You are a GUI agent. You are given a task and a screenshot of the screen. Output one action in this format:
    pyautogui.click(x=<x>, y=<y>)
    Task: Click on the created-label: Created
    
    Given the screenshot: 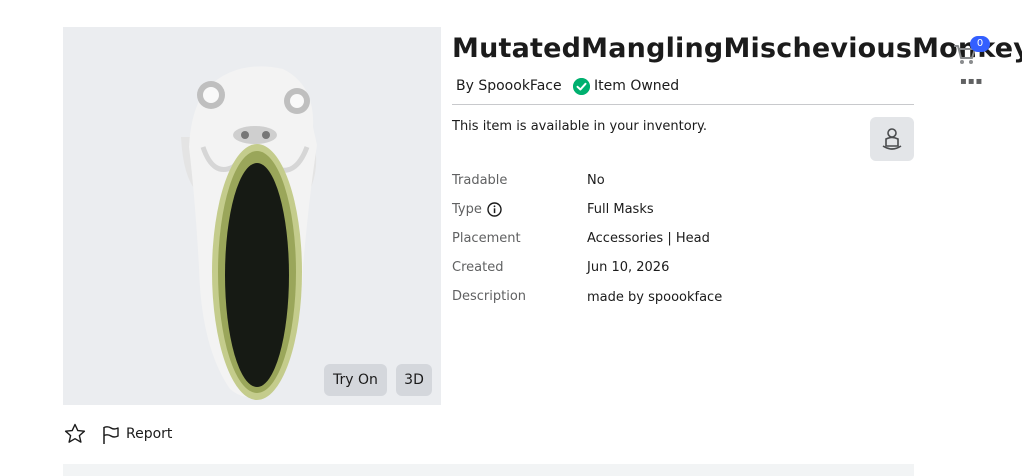 What is the action you would take?
    pyautogui.click(x=478, y=267)
    